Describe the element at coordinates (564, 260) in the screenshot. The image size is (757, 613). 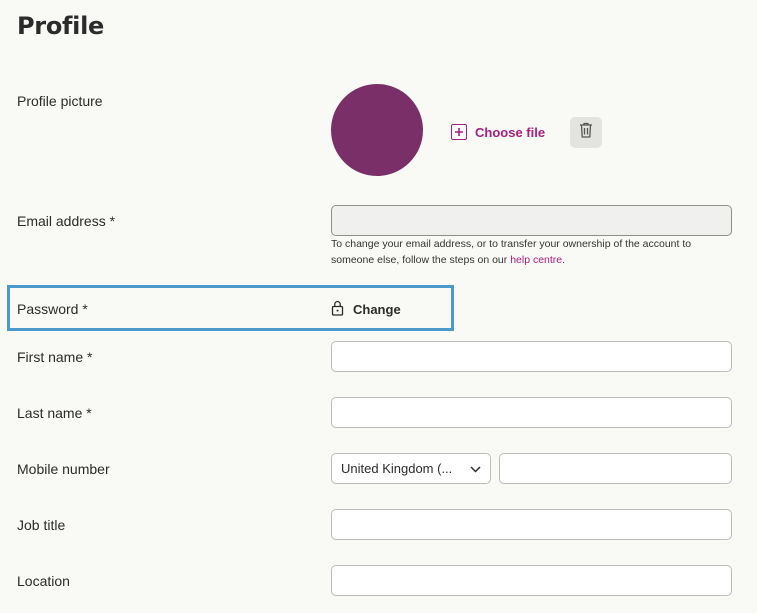
I see `email-helper-suffix: .` at that location.